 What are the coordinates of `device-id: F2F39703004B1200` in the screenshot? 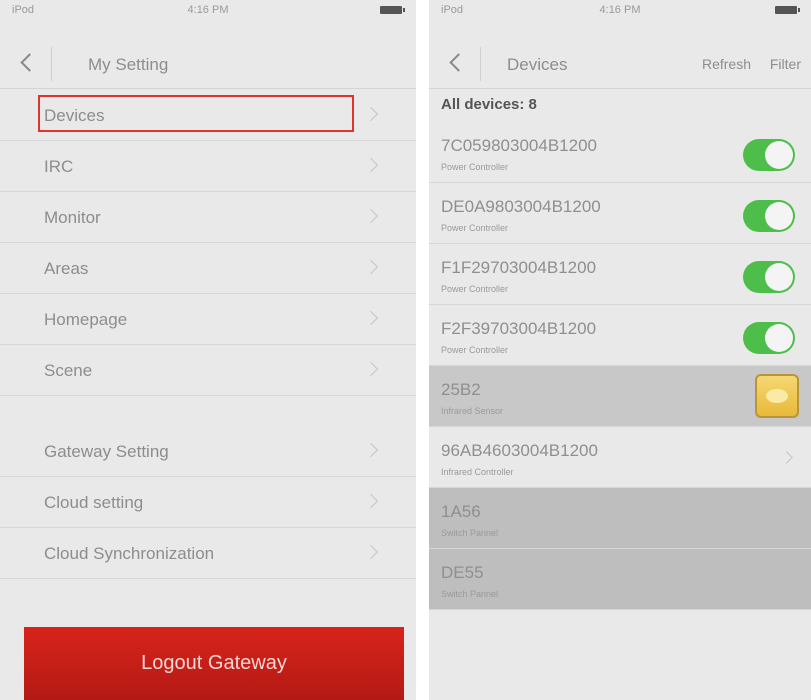 It's located at (519, 328).